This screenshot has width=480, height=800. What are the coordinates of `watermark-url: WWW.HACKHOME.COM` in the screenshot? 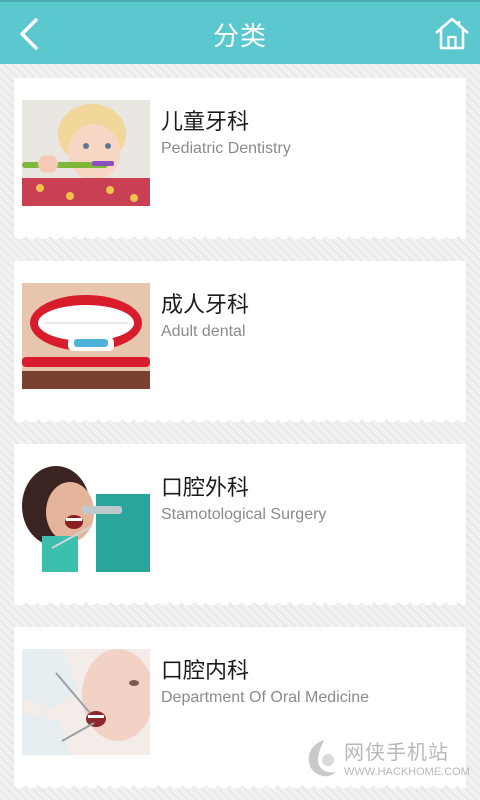 It's located at (407, 772).